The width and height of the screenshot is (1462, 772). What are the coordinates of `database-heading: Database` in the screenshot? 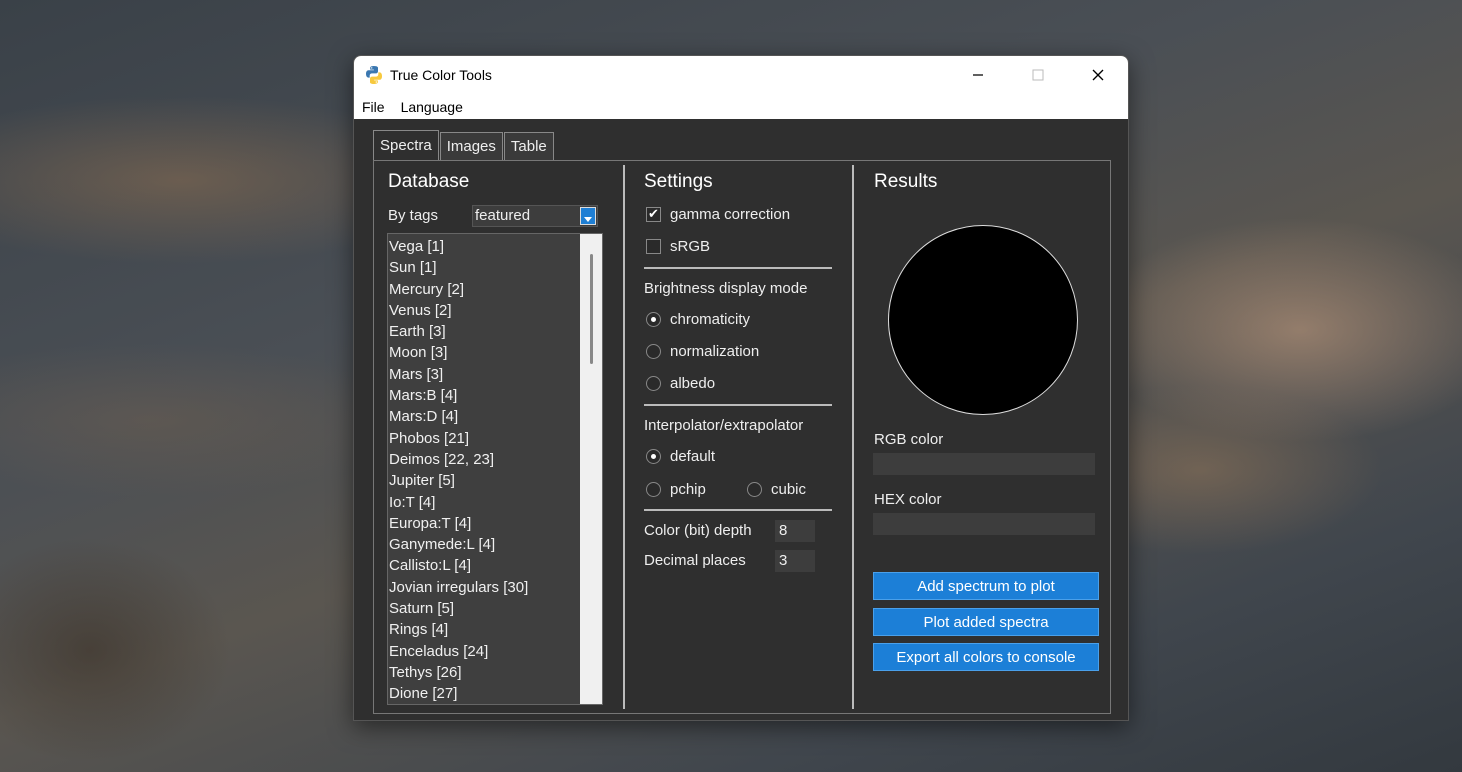 It's located at (429, 181).